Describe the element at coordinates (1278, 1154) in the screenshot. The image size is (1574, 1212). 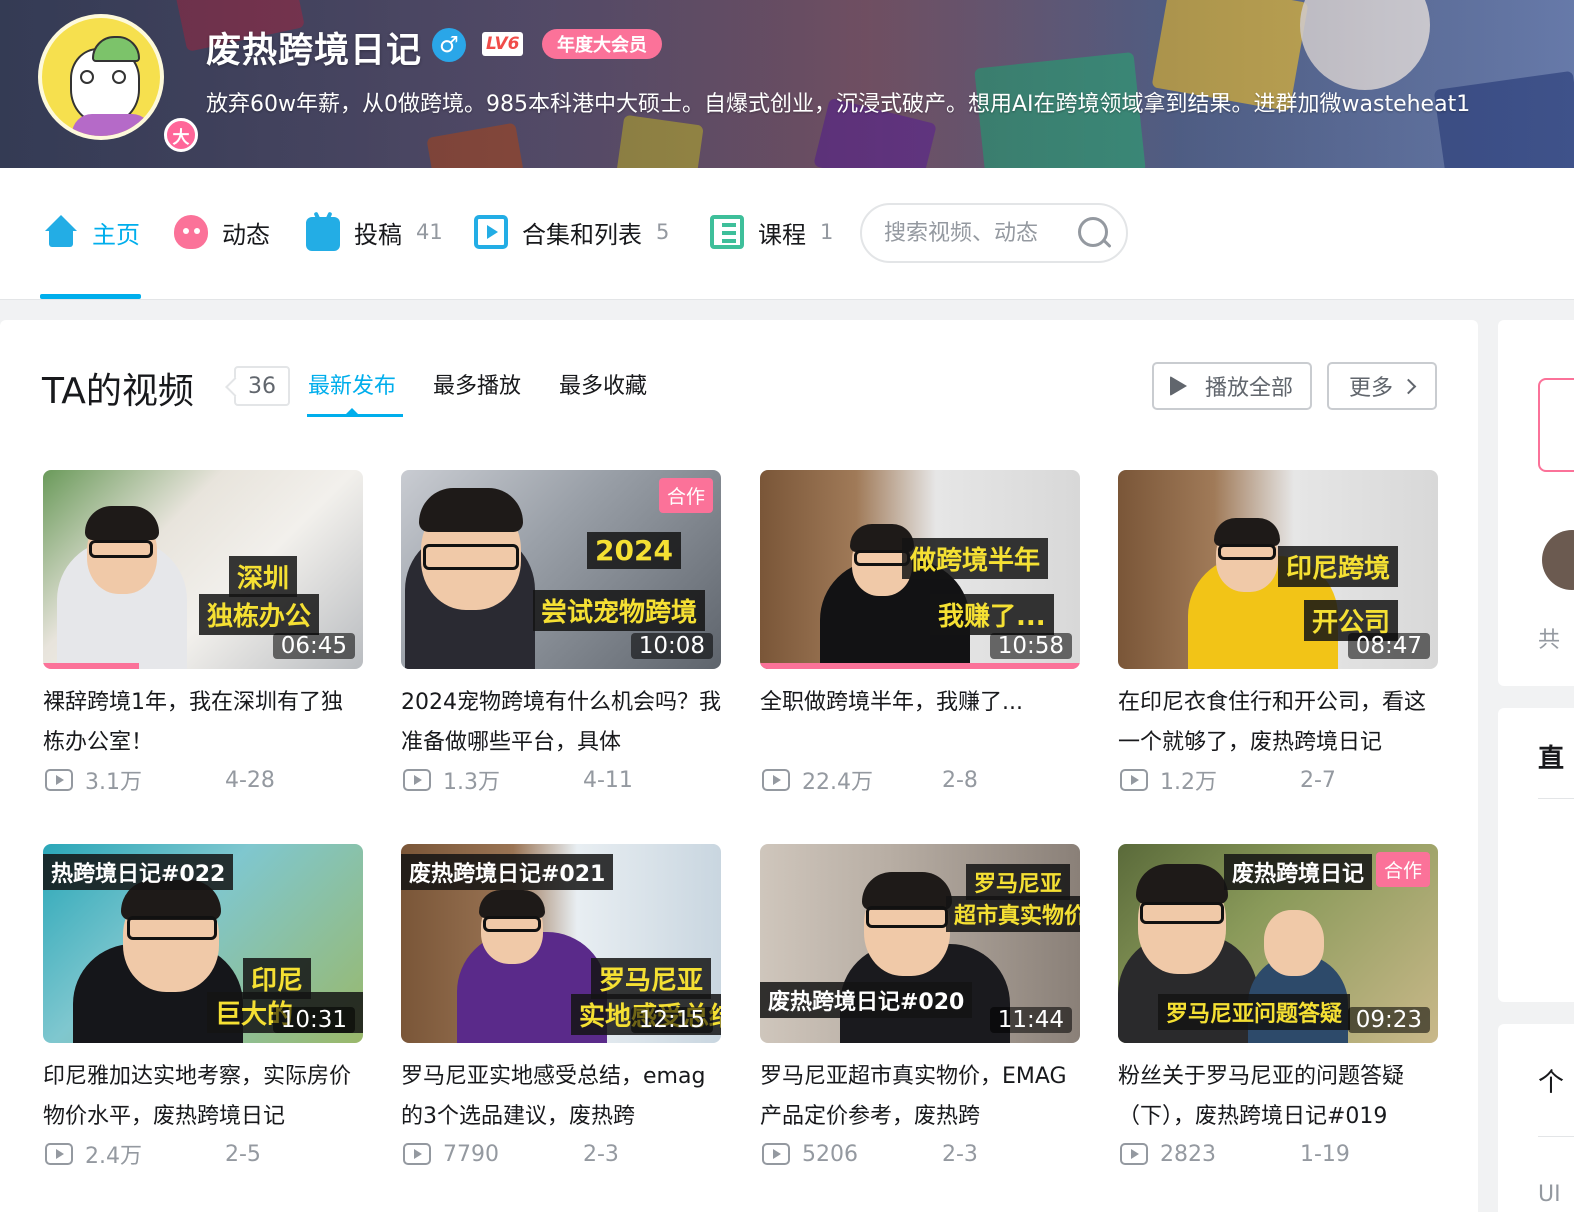
I see `video-meta: 2823 1-19` at that location.